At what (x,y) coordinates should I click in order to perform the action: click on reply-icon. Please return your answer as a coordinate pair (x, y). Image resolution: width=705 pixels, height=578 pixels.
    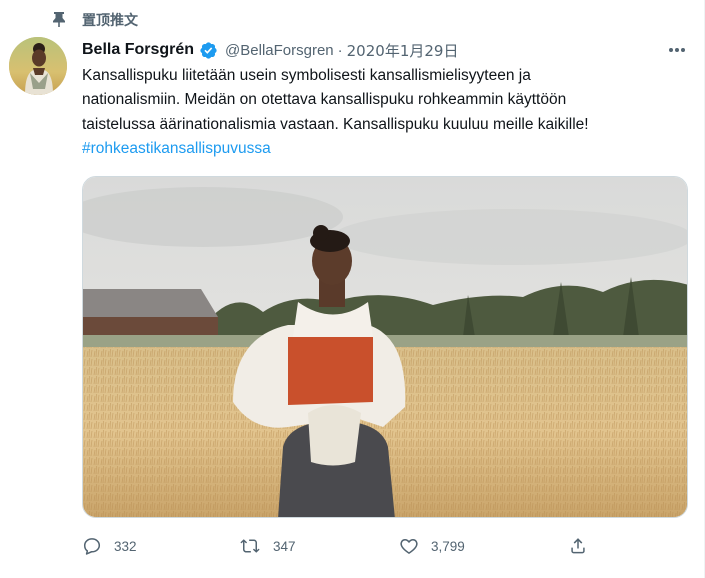
    Looking at the image, I should click on (92, 546).